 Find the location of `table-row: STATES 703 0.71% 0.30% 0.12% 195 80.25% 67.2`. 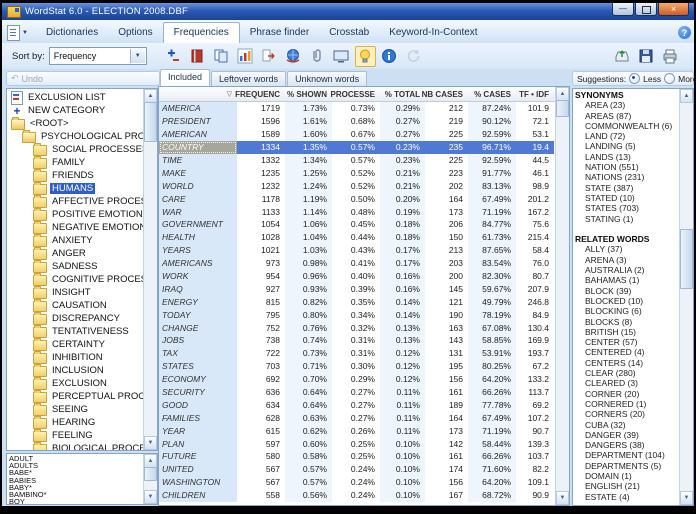

table-row: STATES 703 0.71% 0.30% 0.12% 195 80.25% 67.2 is located at coordinates (357, 366).